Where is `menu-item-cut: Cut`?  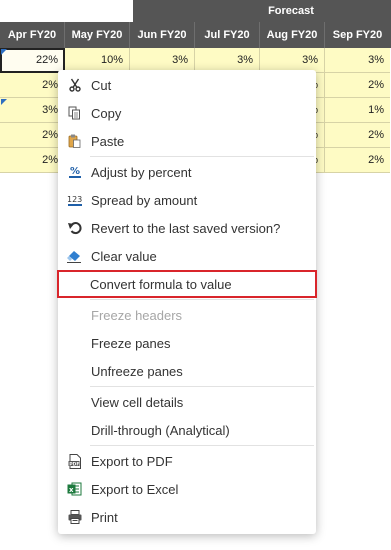 menu-item-cut: Cut is located at coordinates (187, 85).